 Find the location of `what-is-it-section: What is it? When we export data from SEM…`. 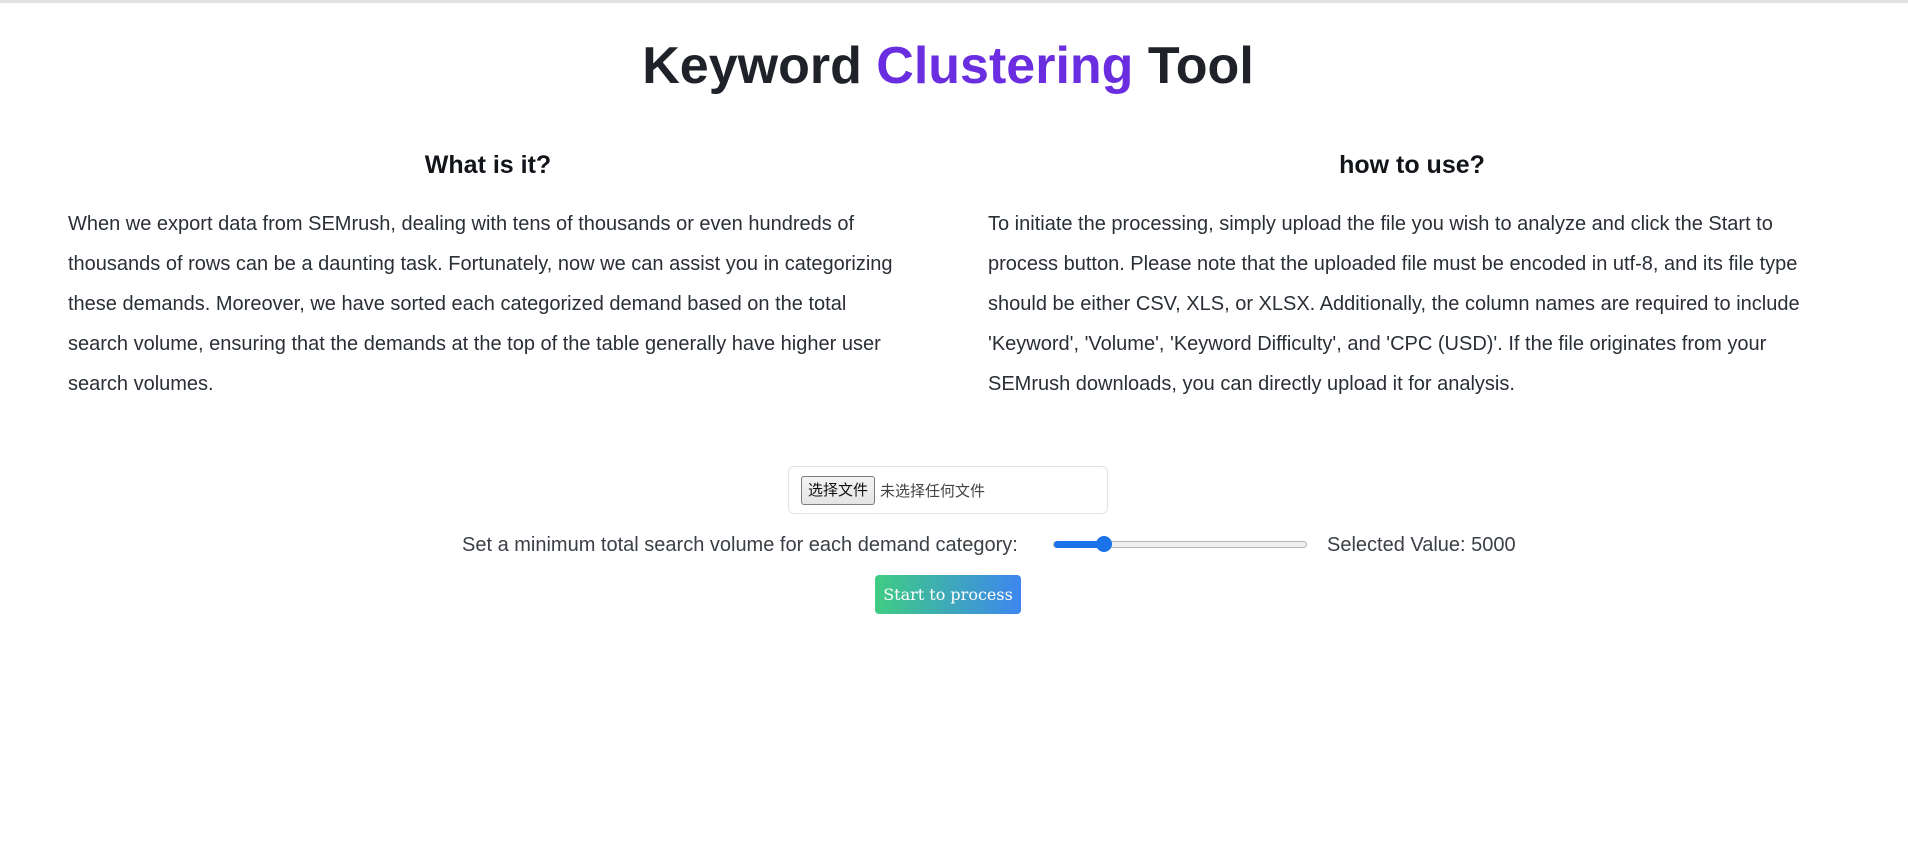

what-is-it-section: What is it? When we export data from SEM… is located at coordinates (488, 276).